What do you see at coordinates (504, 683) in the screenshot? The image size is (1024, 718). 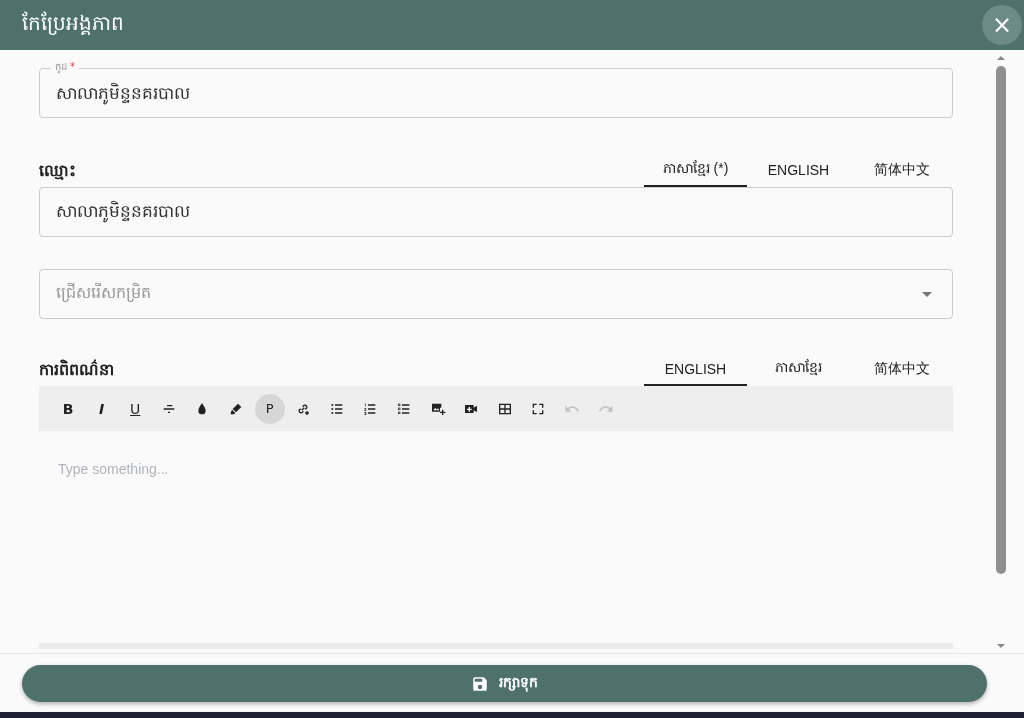 I see `save-button: រក្សាទុក` at bounding box center [504, 683].